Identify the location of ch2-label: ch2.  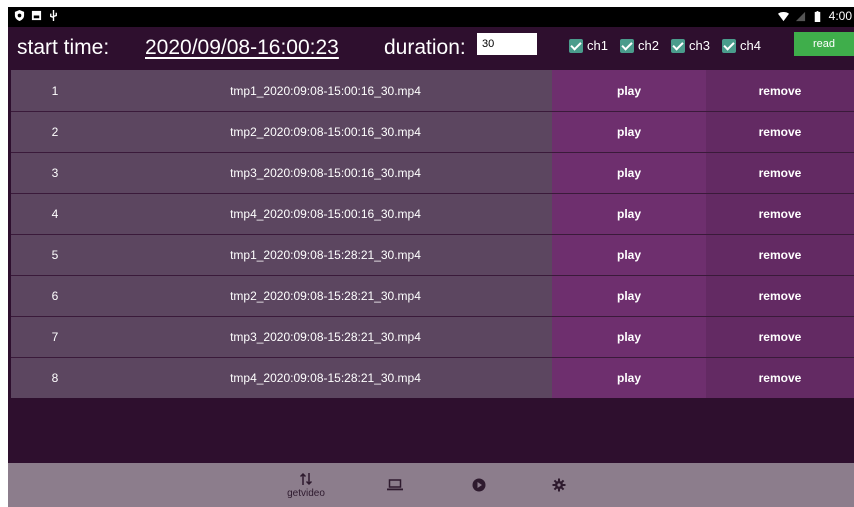
(648, 45).